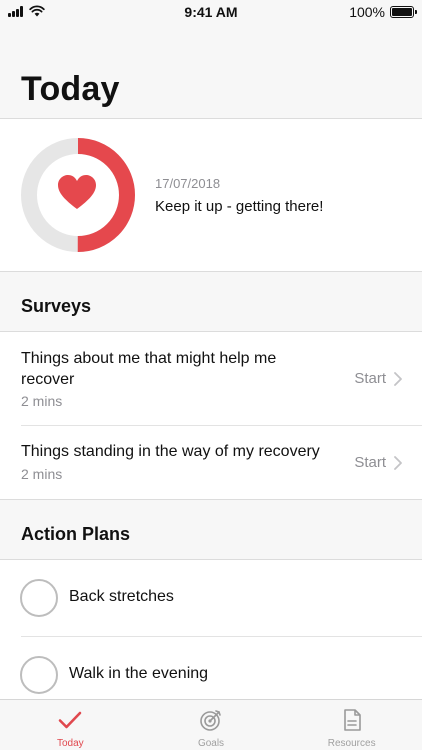 This screenshot has width=422, height=750. Describe the element at coordinates (351, 743) in the screenshot. I see `tab-label: Resources` at that location.